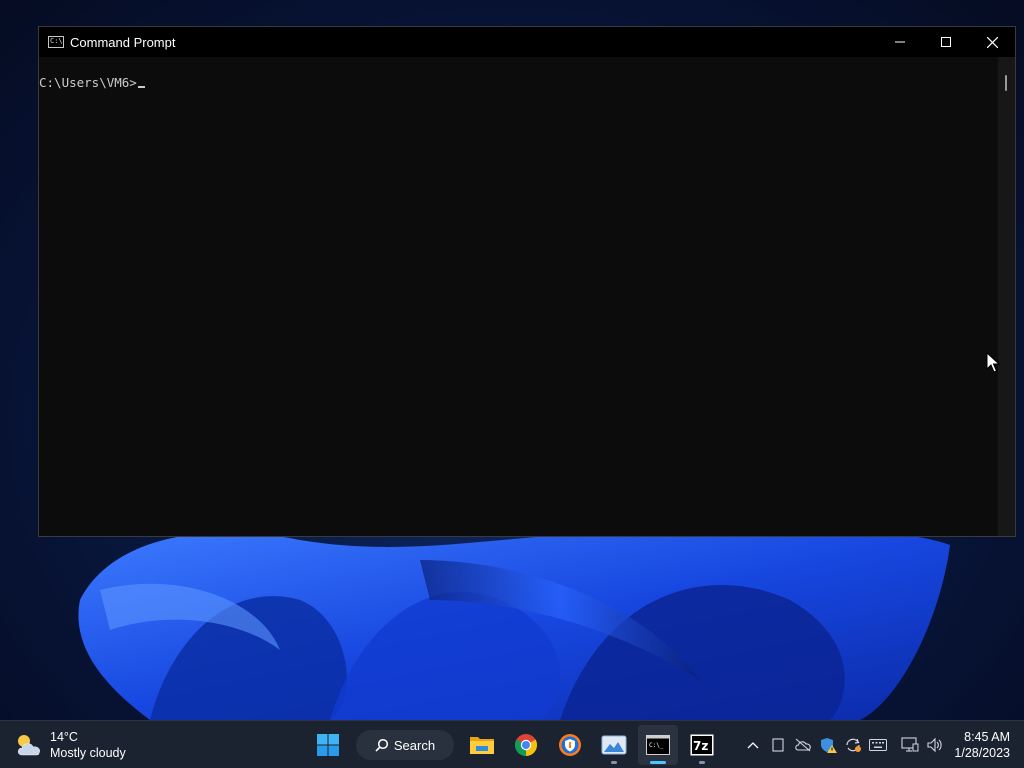  I want to click on chrome-icon, so click(526, 745).